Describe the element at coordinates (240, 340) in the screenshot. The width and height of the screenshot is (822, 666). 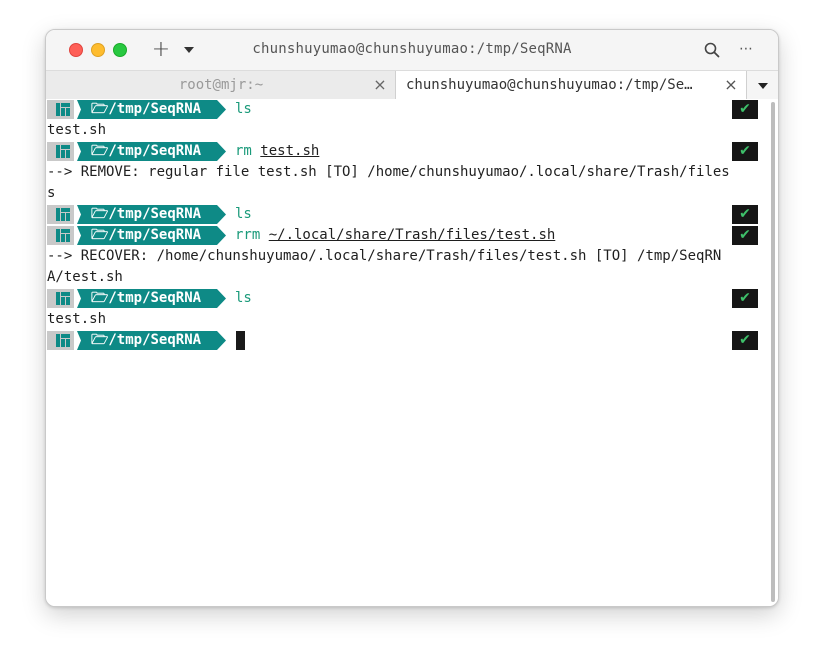
I see `text-cursor` at that location.